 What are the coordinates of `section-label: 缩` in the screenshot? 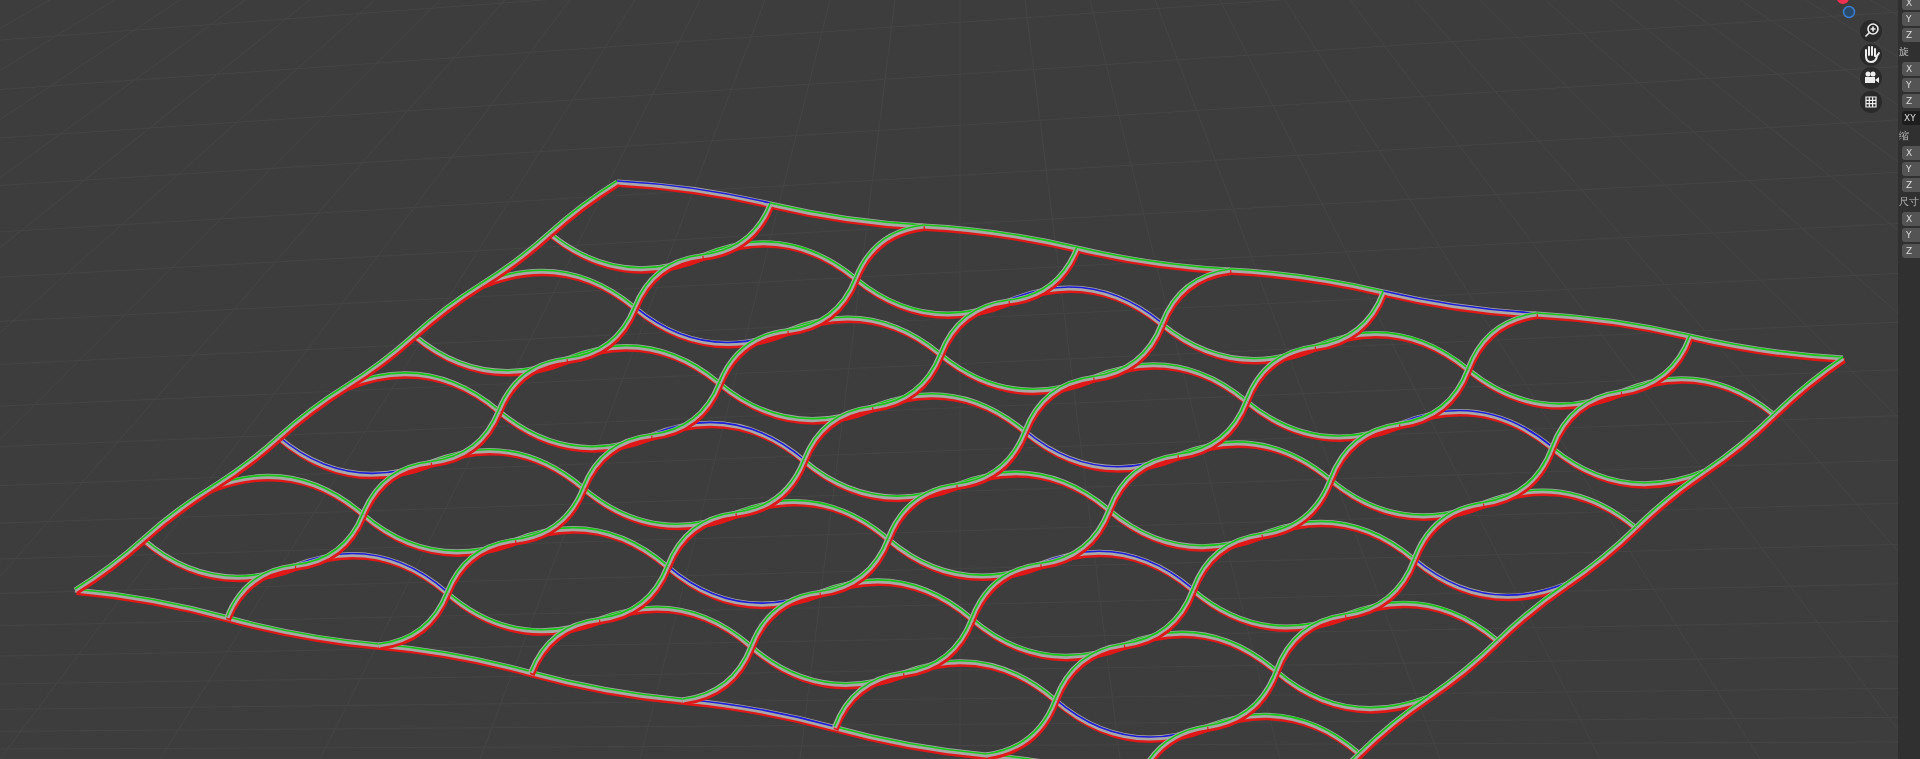 It's located at (1904, 136).